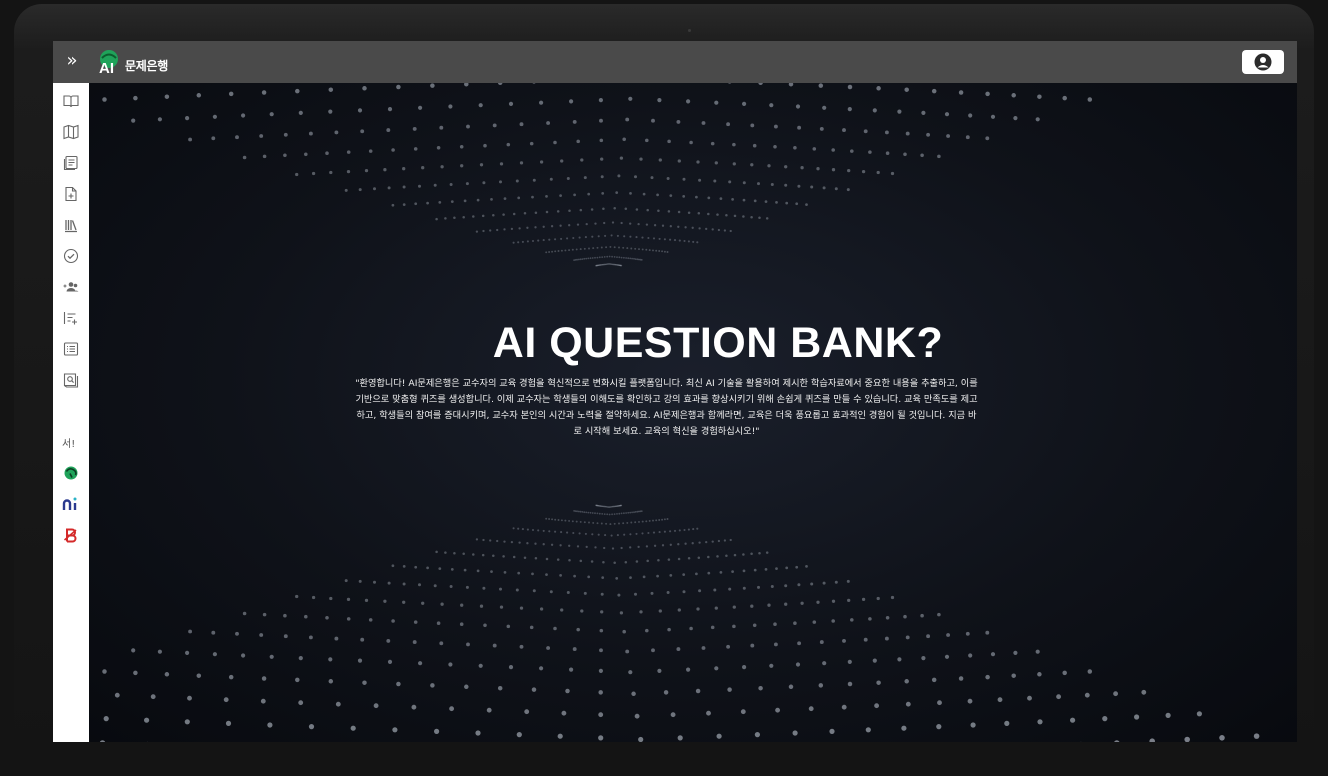  I want to click on library-icon, so click(71, 225).